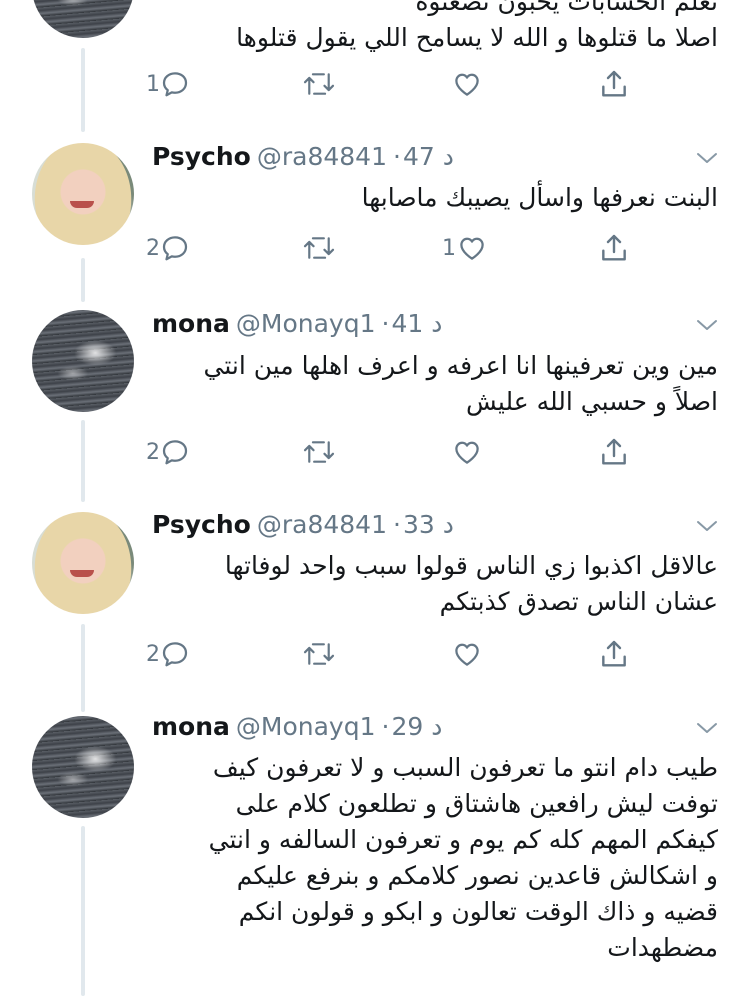  I want to click on timestamp: 41 د, so click(416, 323).